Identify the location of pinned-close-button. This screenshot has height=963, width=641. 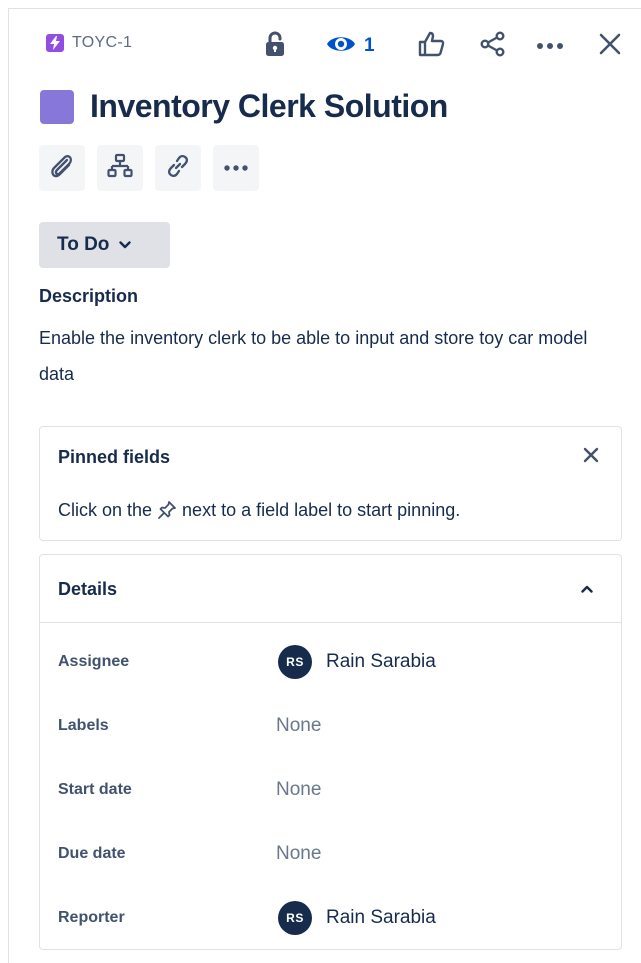
(591, 457).